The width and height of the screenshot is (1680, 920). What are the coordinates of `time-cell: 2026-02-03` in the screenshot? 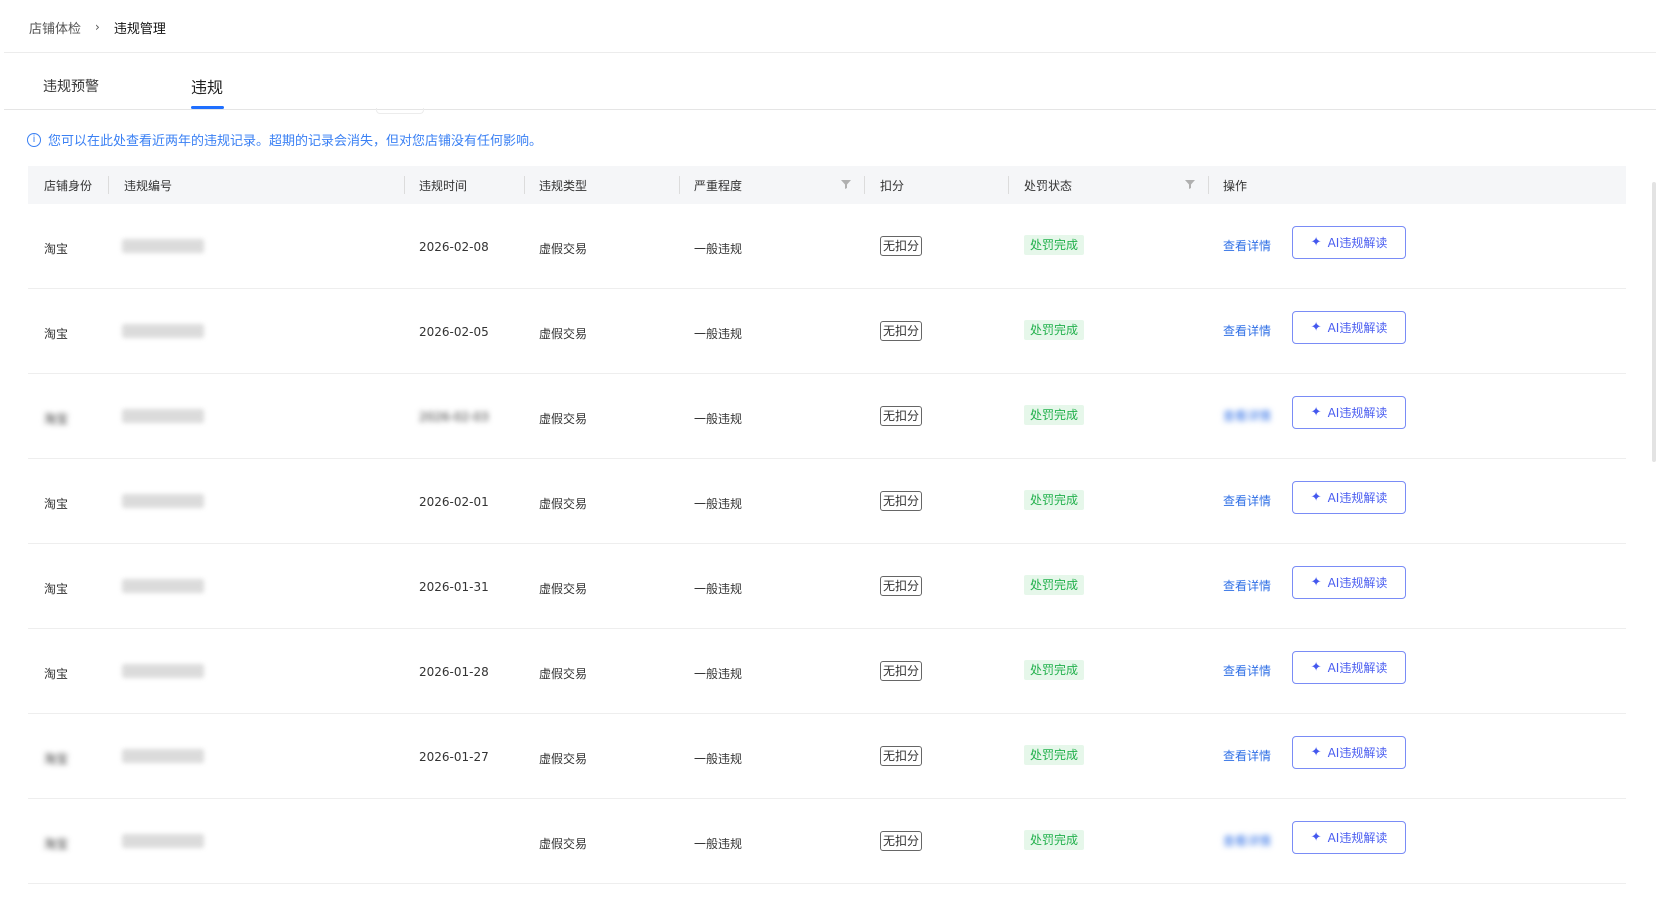 It's located at (454, 417).